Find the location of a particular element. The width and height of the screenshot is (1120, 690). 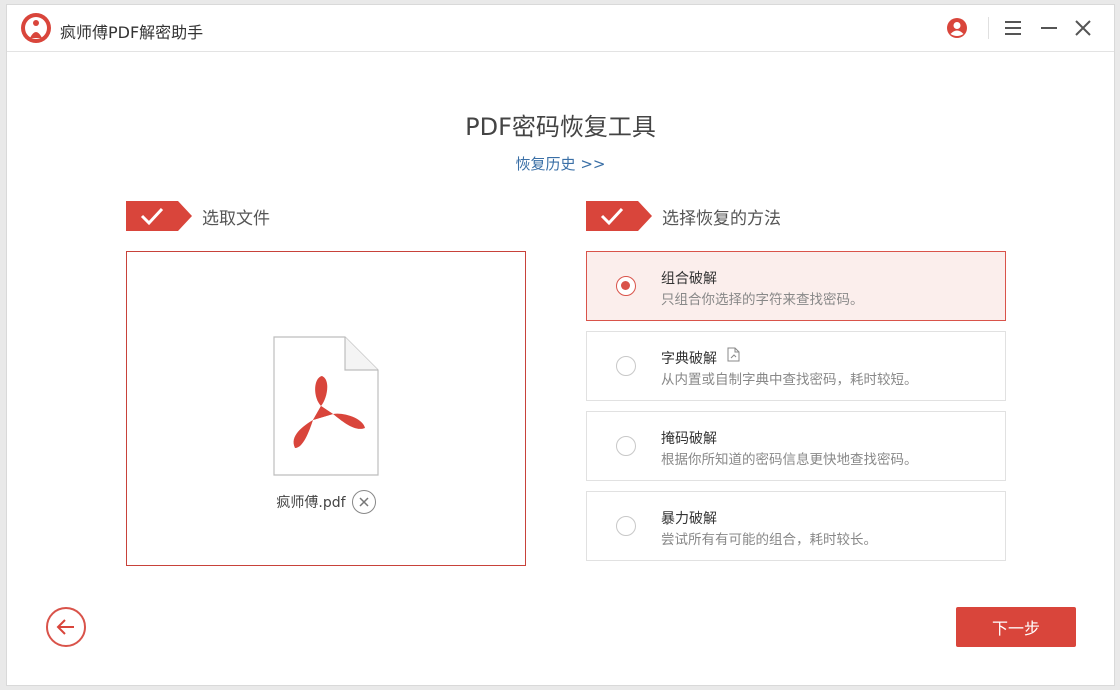

option-description: 根据你所知道的密码信息更快地查找密码。 is located at coordinates (789, 460).